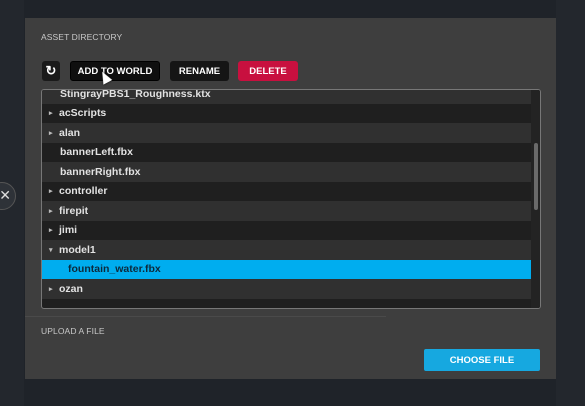 This screenshot has width=585, height=406. I want to click on asset-directory-title: ASSET DIRECTORY, so click(82, 37).